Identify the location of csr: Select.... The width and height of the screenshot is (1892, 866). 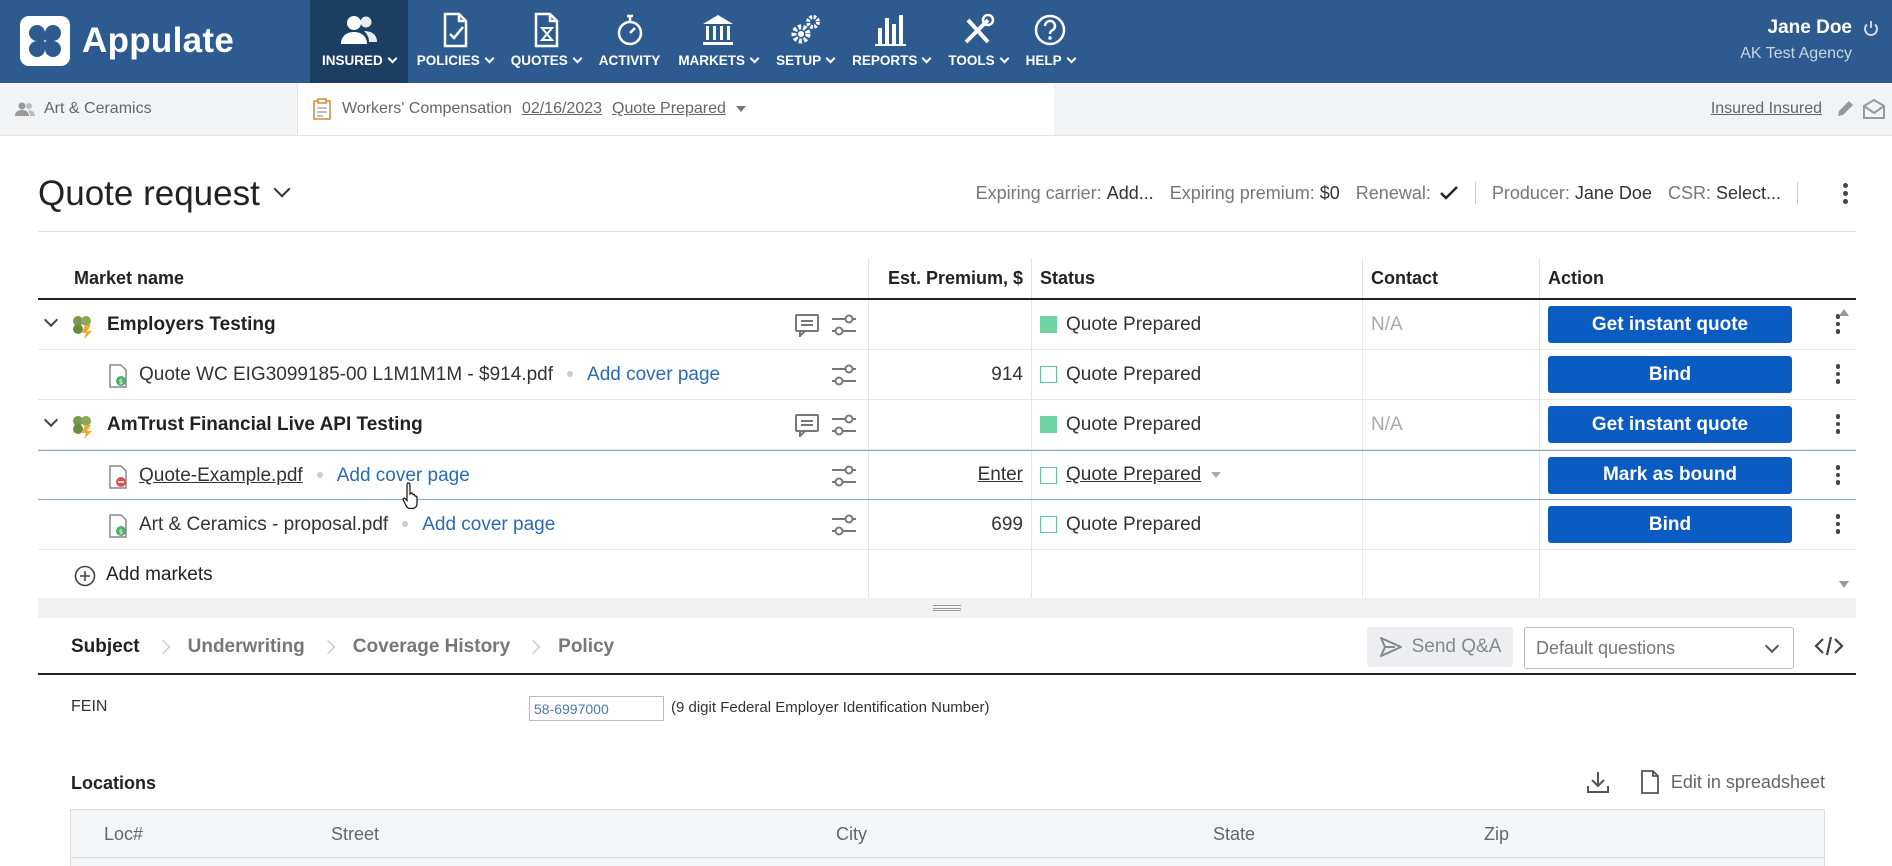
(1748, 193).